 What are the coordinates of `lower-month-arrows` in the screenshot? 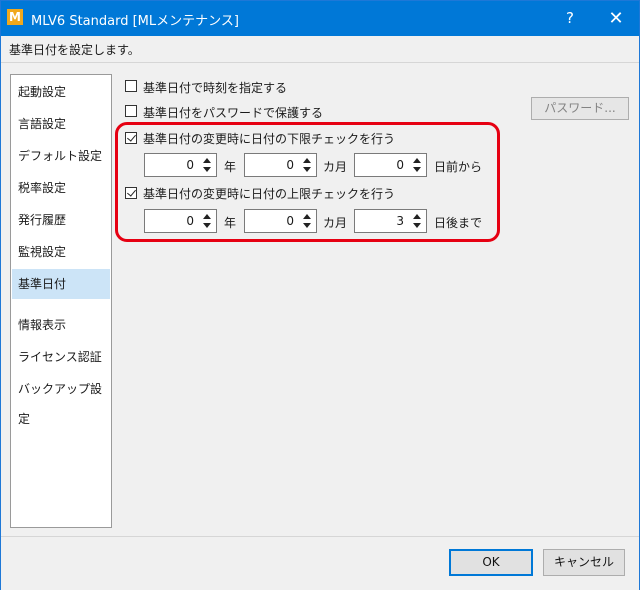 It's located at (307, 165).